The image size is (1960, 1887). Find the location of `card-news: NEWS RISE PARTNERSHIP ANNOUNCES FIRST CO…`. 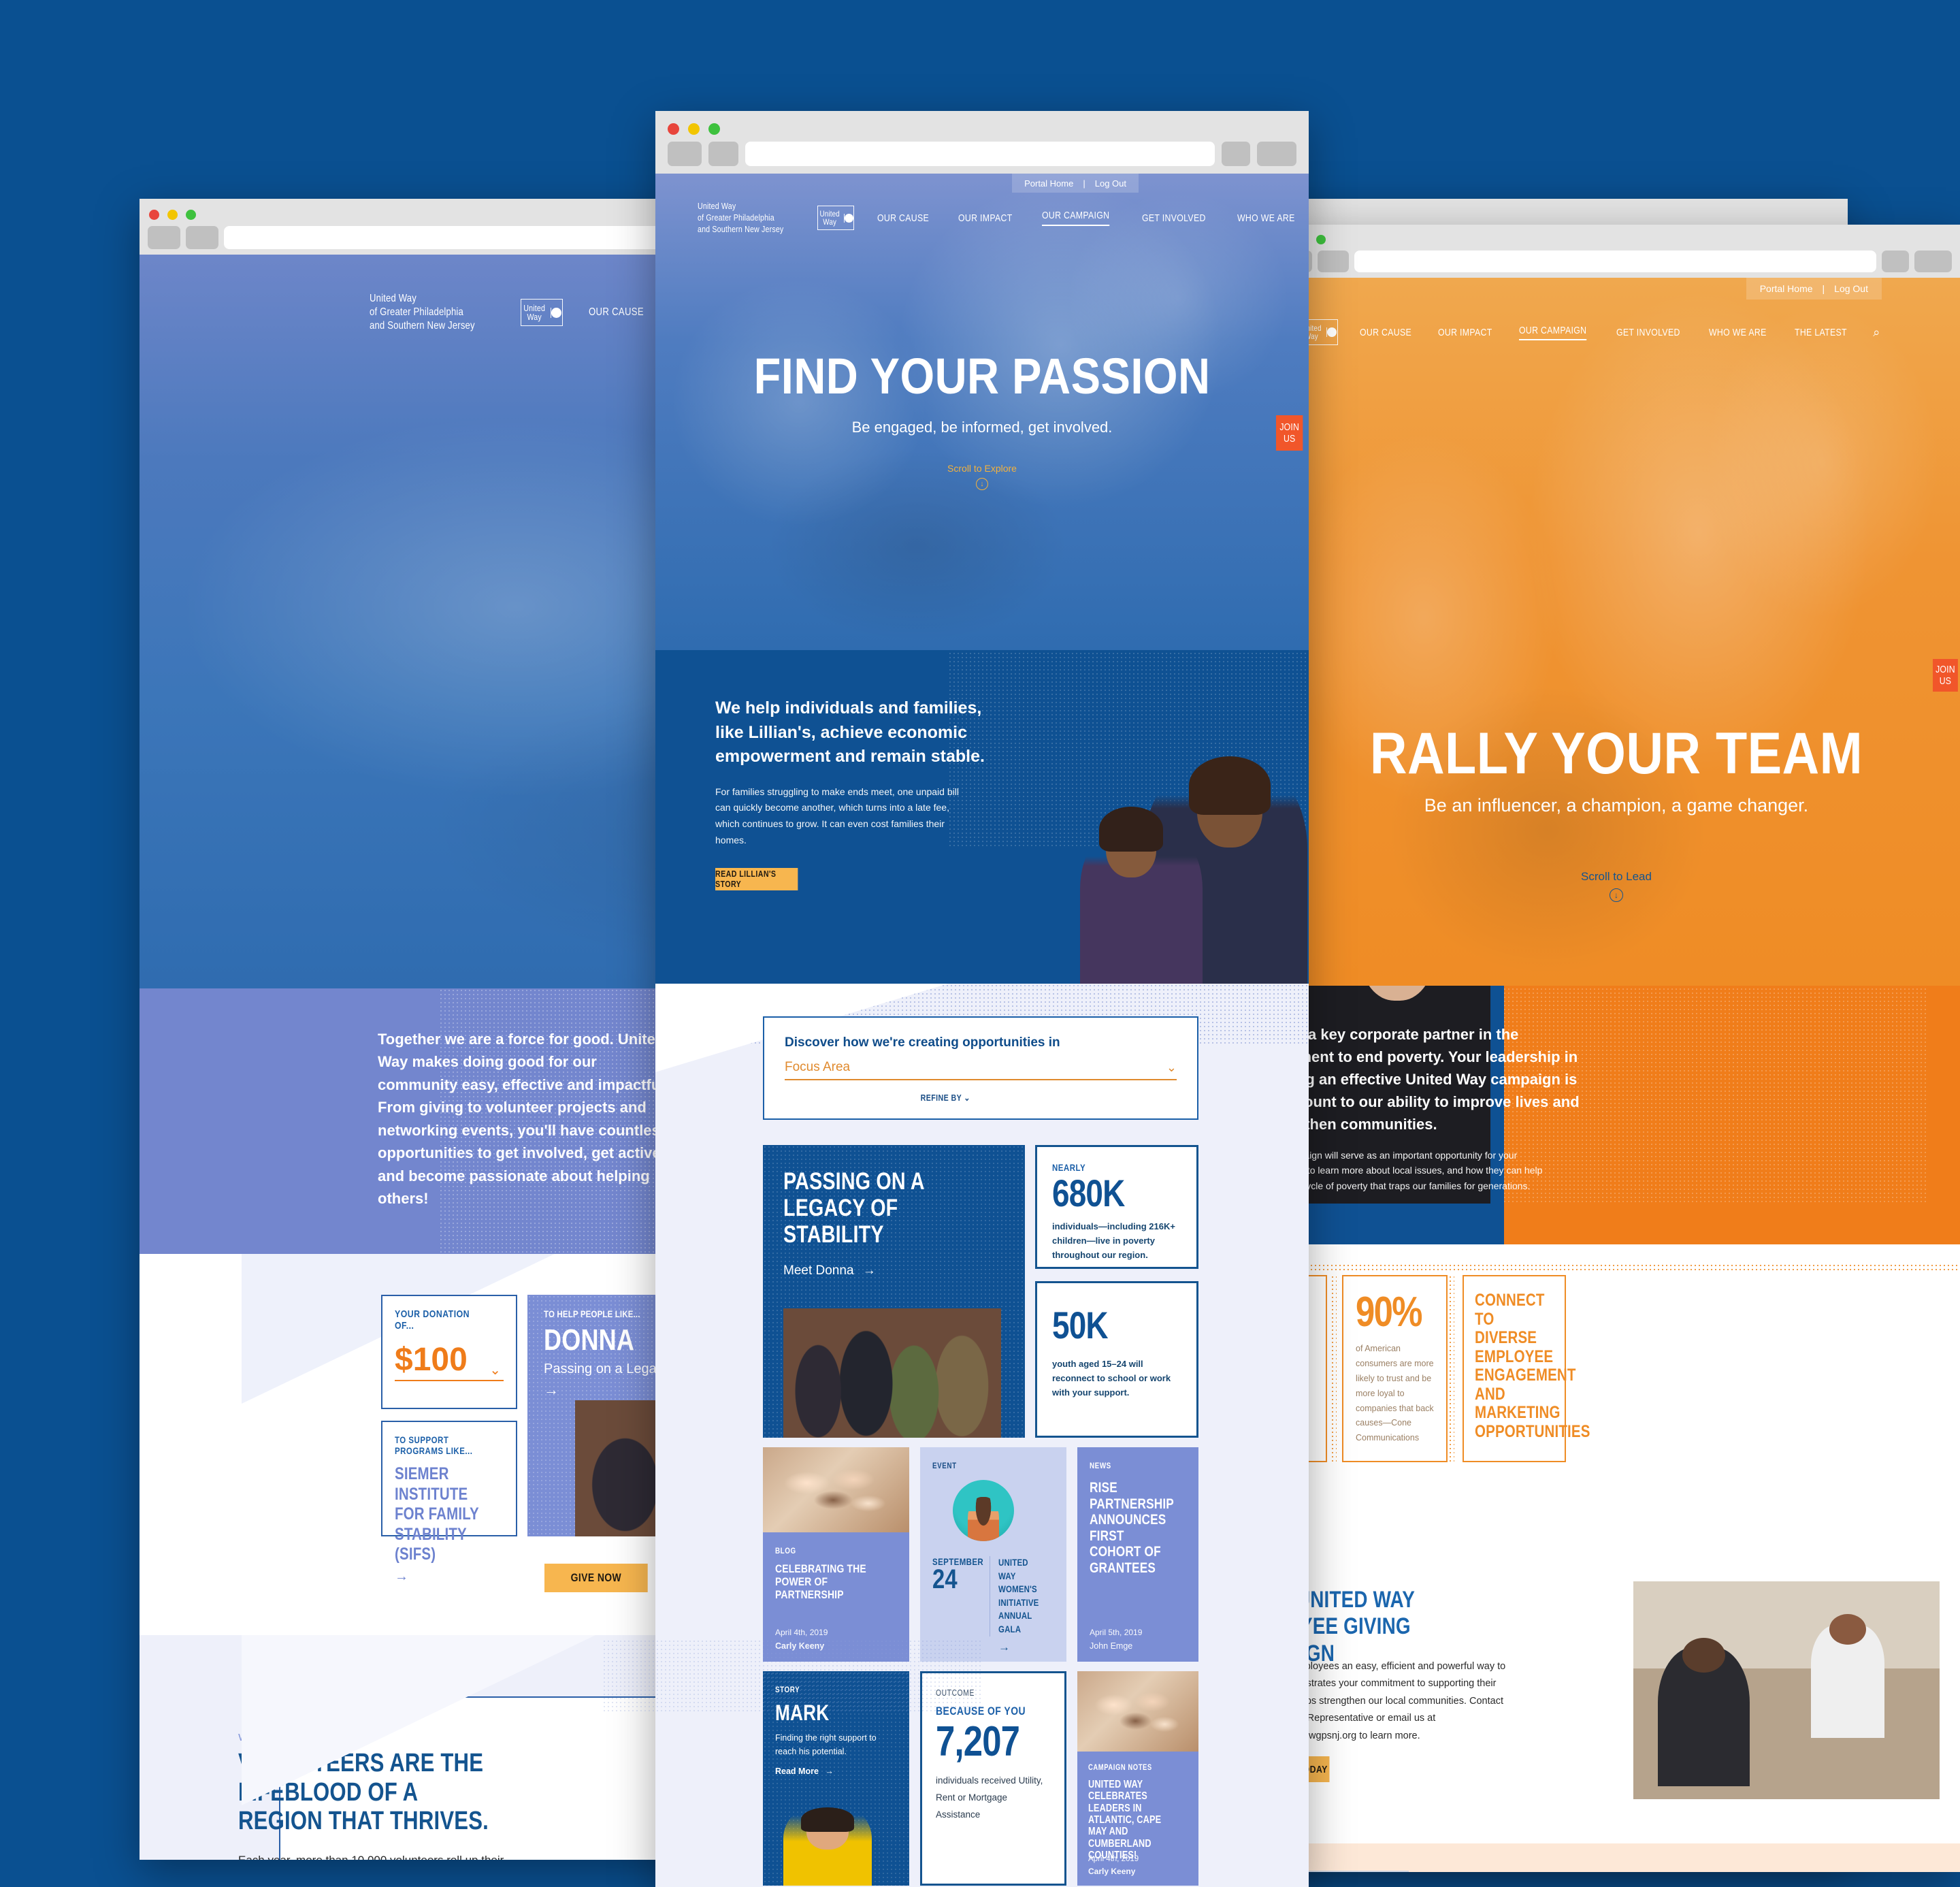

card-news: NEWS RISE PARTNERSHIP ANNOUNCES FIRST CO… is located at coordinates (1138, 1554).